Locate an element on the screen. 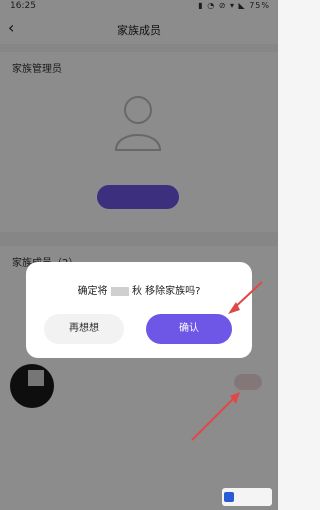 This screenshot has height=510, width=320. cancel-button: 再想想 is located at coordinates (84, 329).